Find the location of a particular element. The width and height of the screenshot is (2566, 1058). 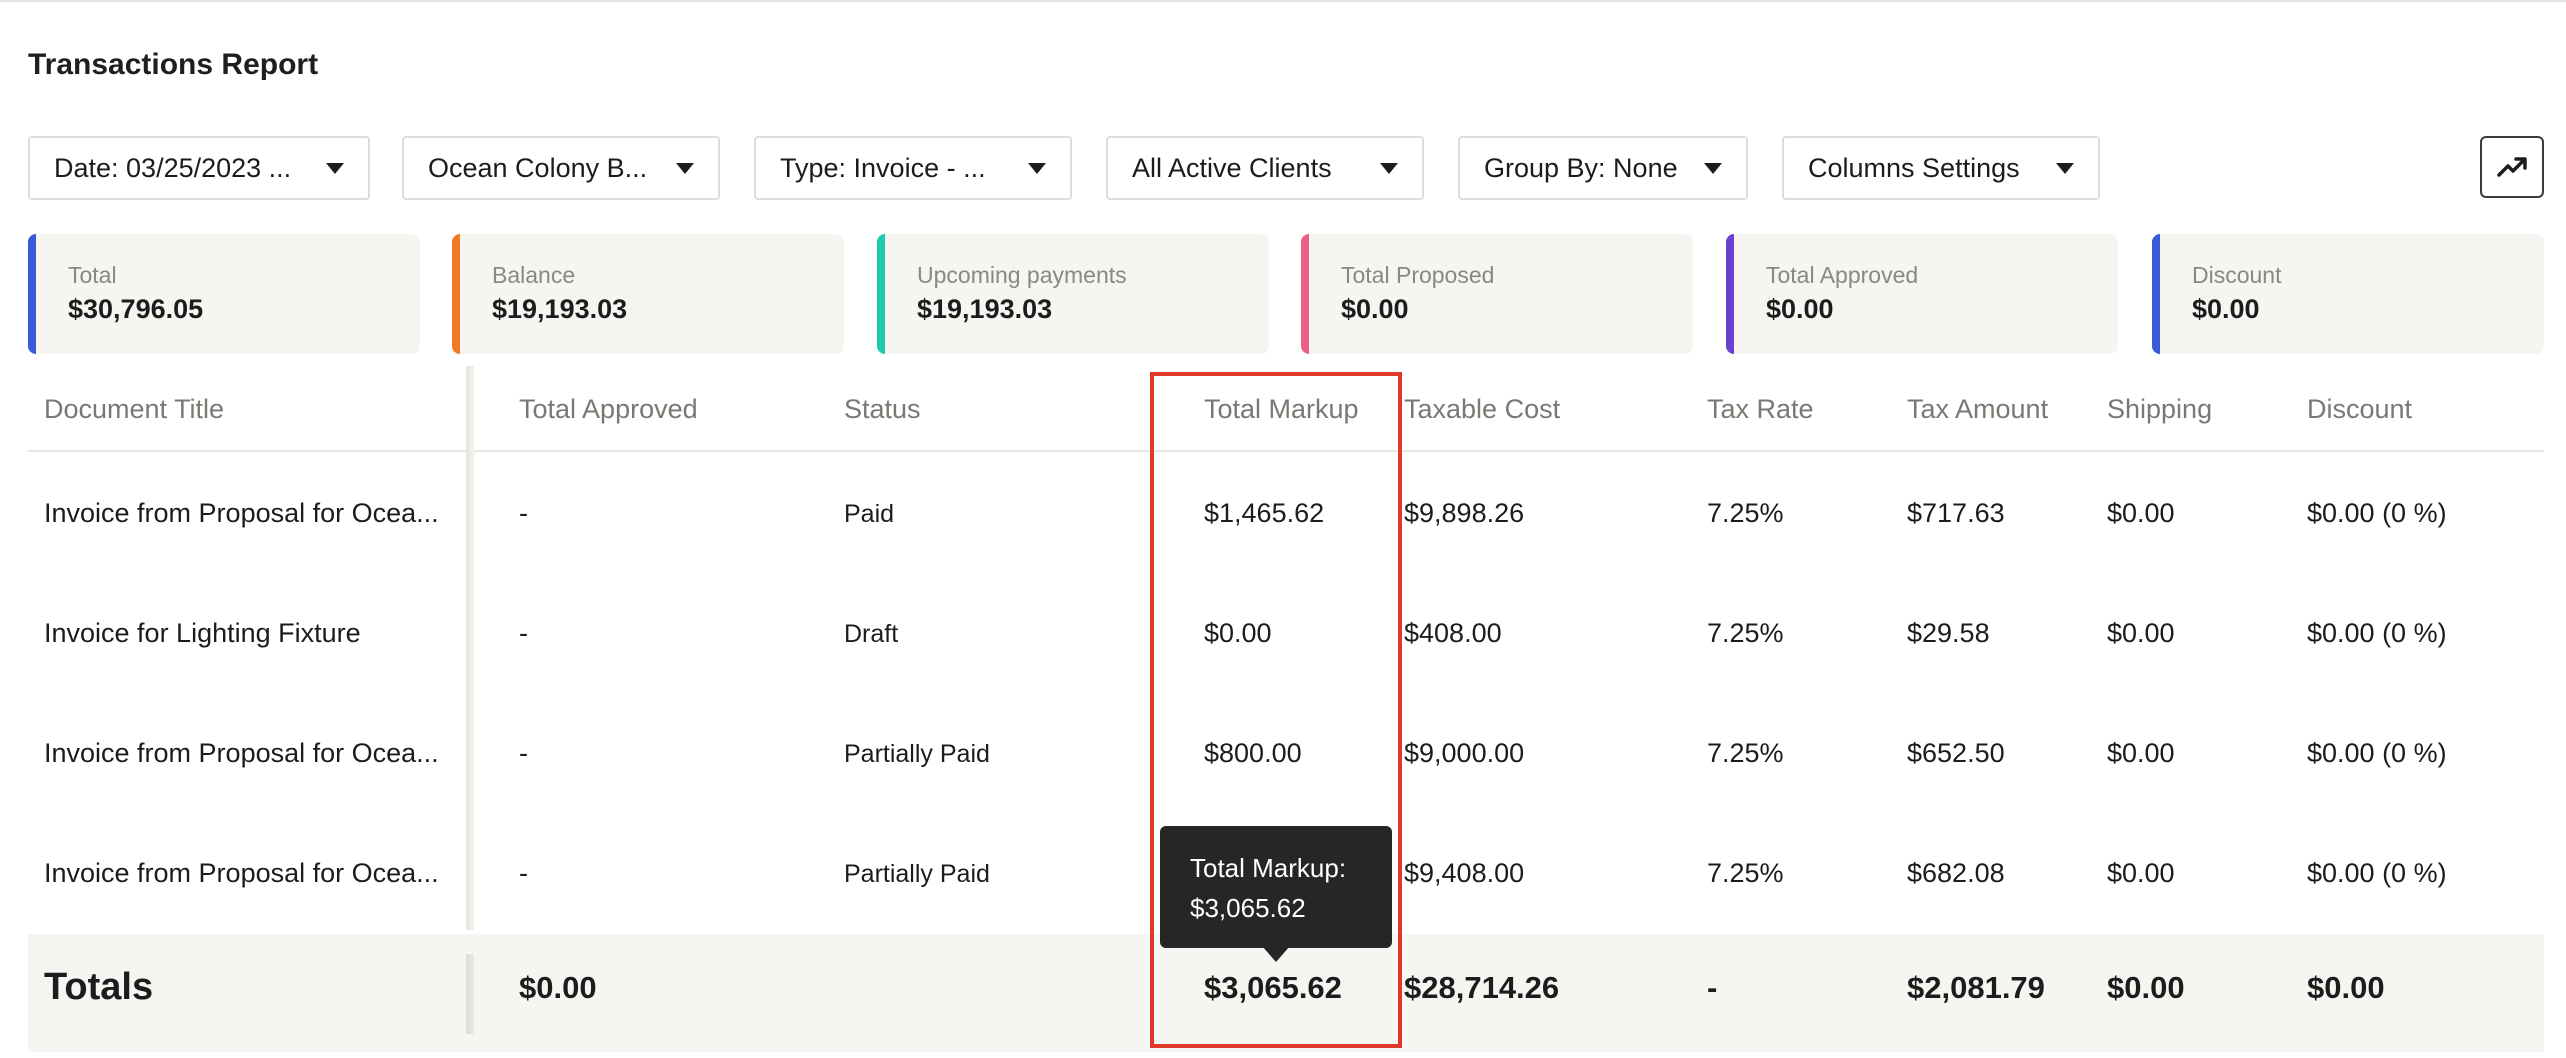

column-header-tax-rate: Tax Rate is located at coordinates (1760, 409).